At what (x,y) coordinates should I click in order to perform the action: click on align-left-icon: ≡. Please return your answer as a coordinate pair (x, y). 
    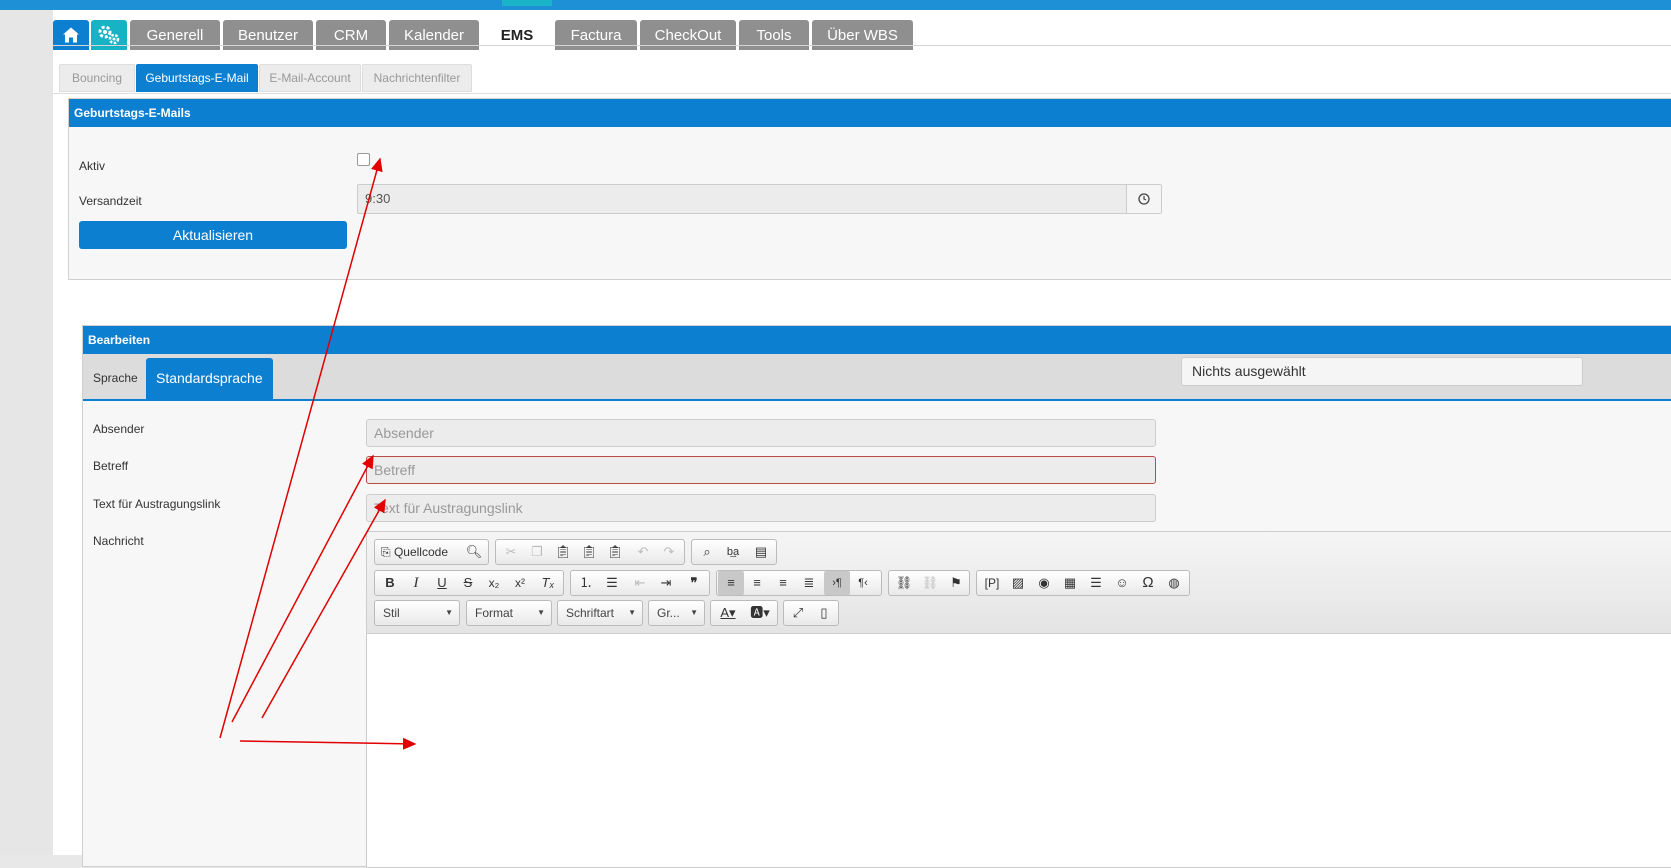
    Looking at the image, I should click on (731, 583).